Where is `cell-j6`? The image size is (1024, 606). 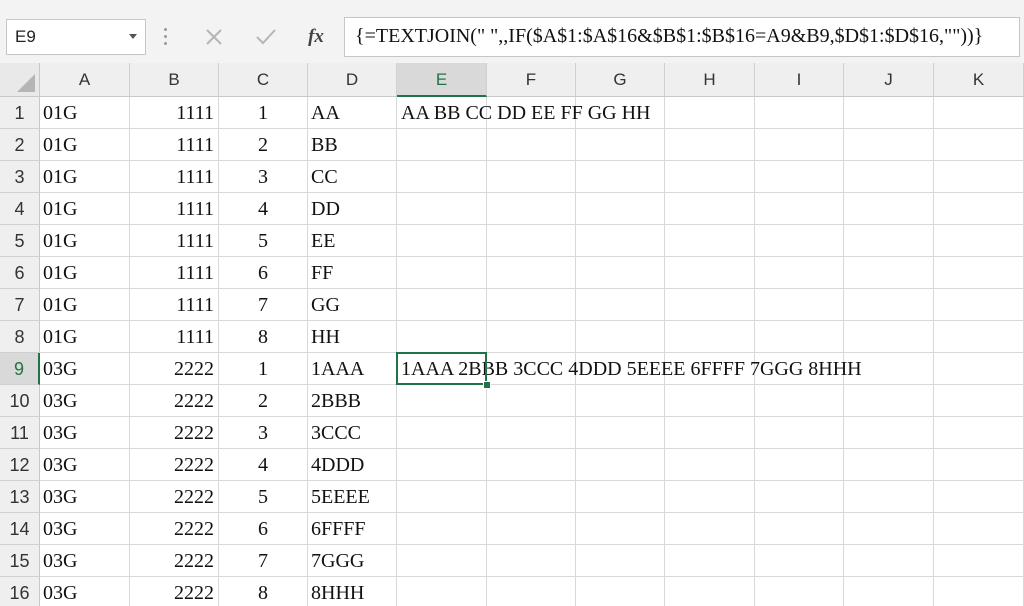
cell-j6 is located at coordinates (889, 273).